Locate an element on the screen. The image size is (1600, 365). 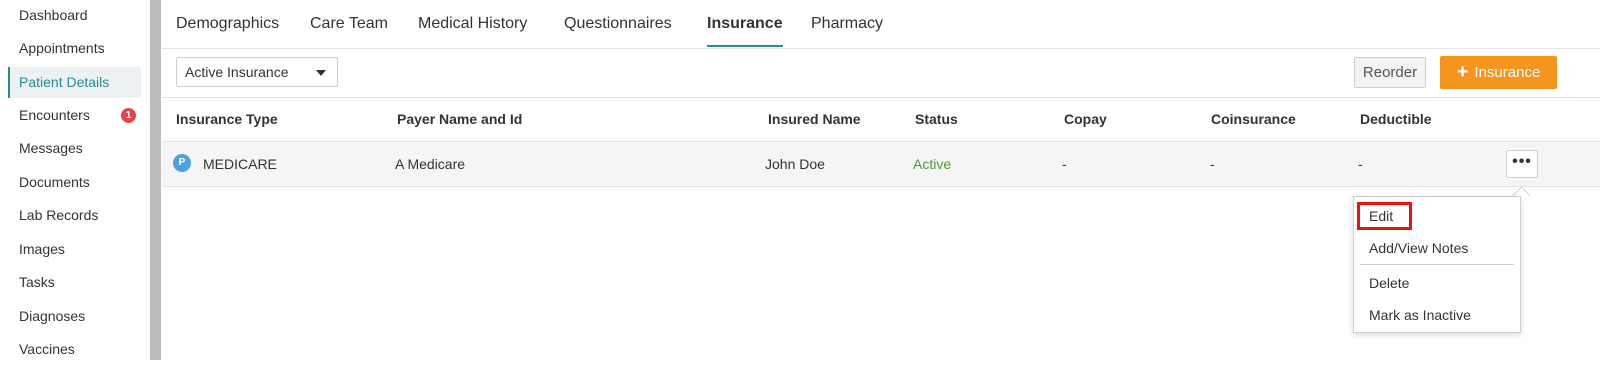
sidebar-item-label: Lab Records is located at coordinates (59, 215).